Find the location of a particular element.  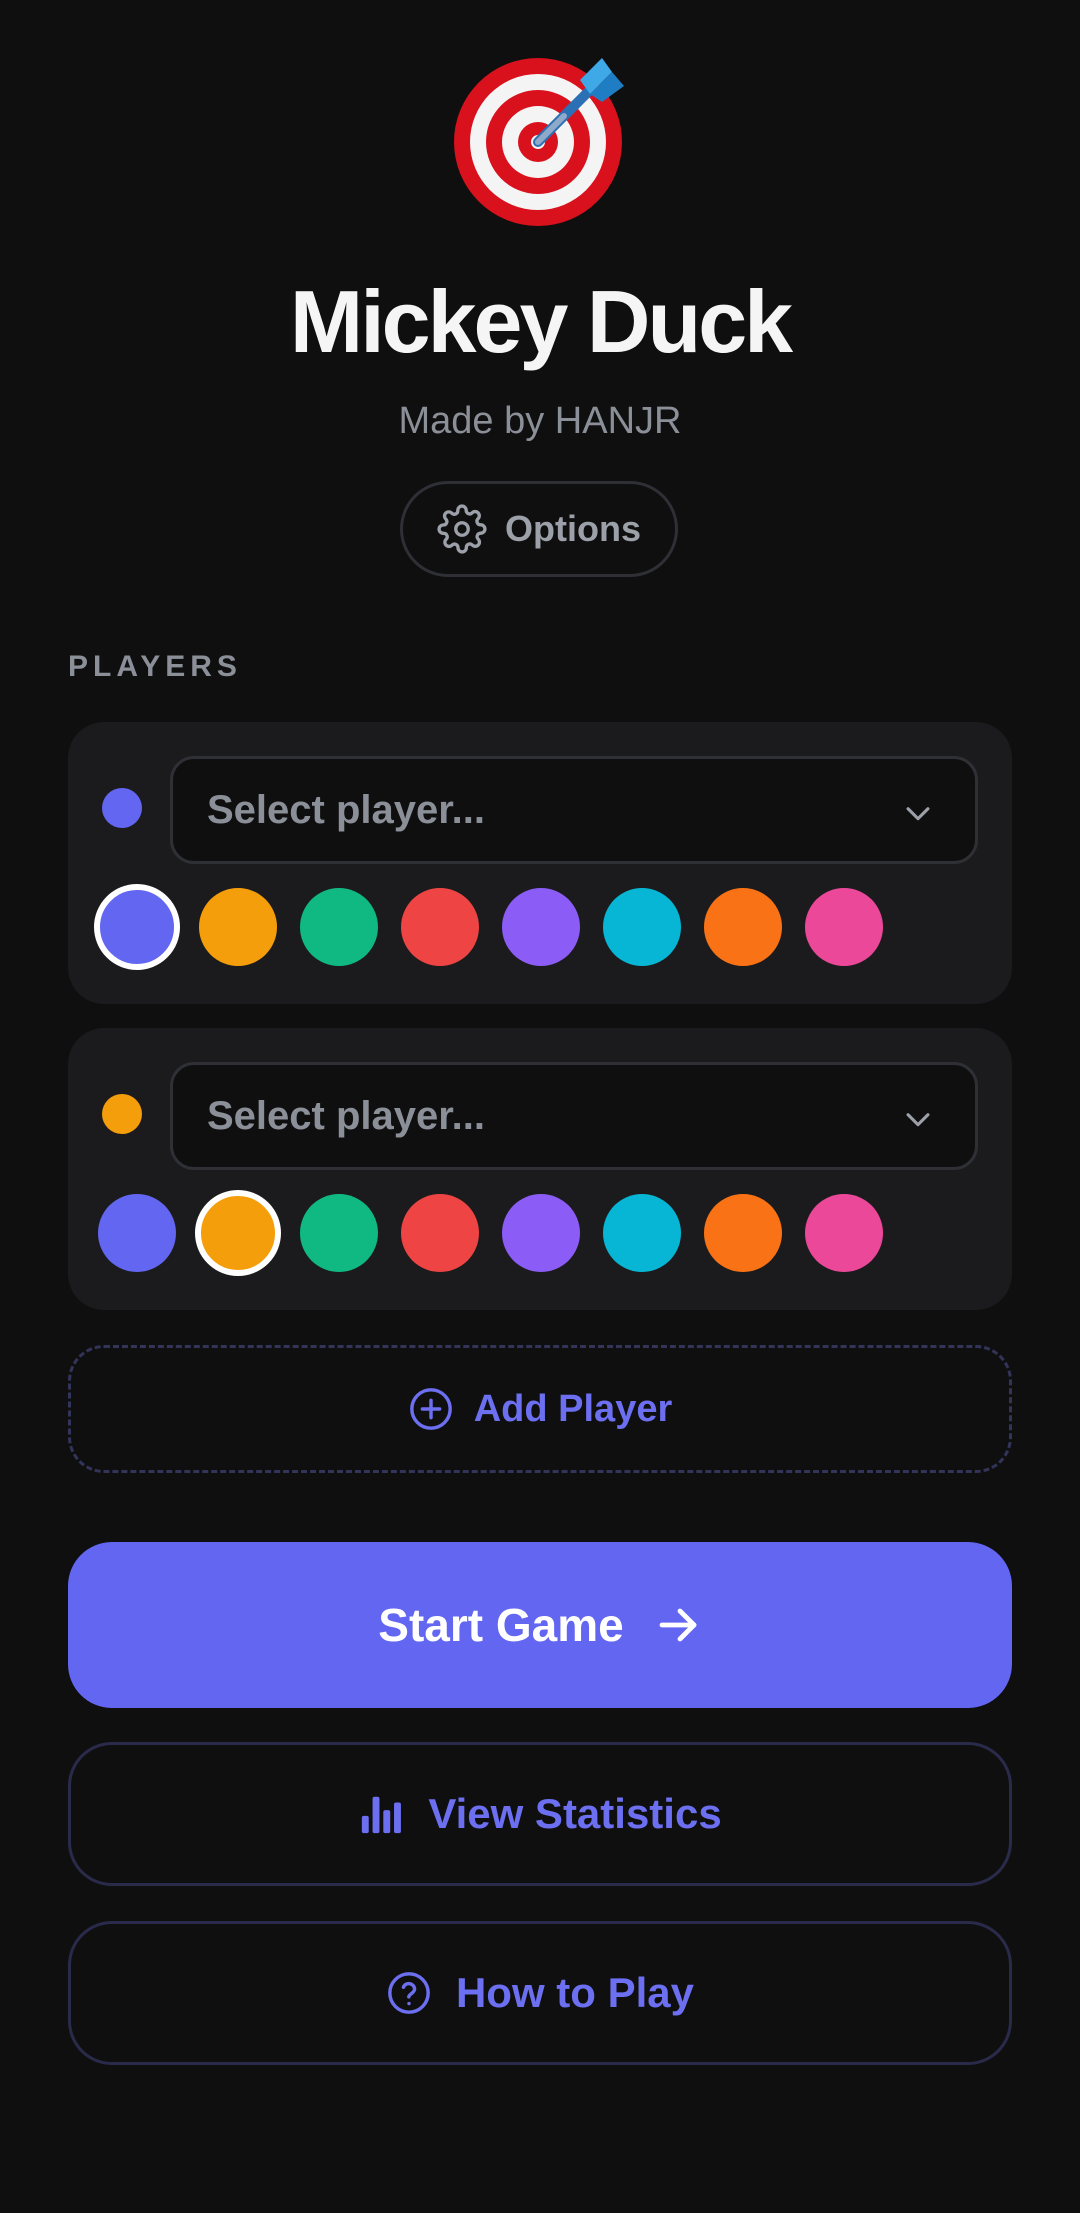

start-game-button: Start Game is located at coordinates (540, 1625).